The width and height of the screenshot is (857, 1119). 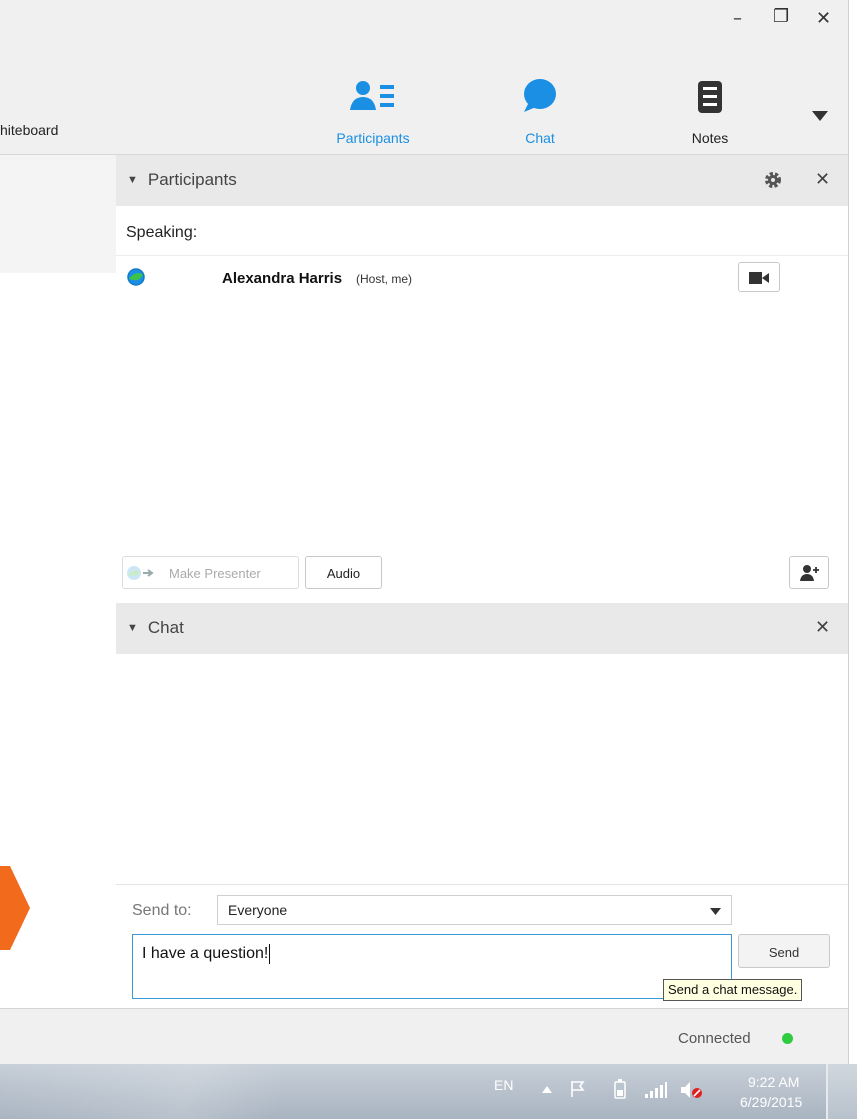 I want to click on battery-icon, so click(x=620, y=1089).